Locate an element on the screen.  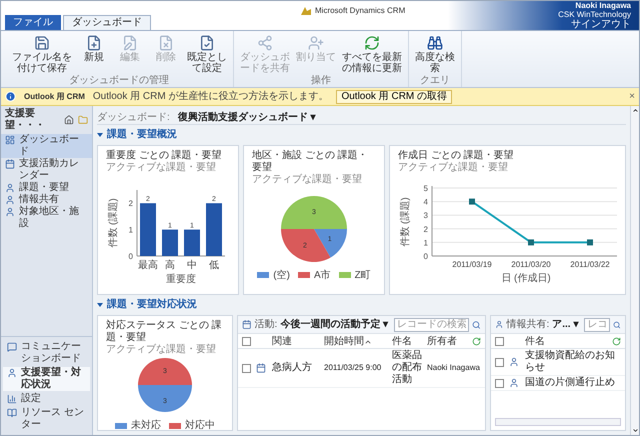
column-header: 所有者 is located at coordinates (454, 341).